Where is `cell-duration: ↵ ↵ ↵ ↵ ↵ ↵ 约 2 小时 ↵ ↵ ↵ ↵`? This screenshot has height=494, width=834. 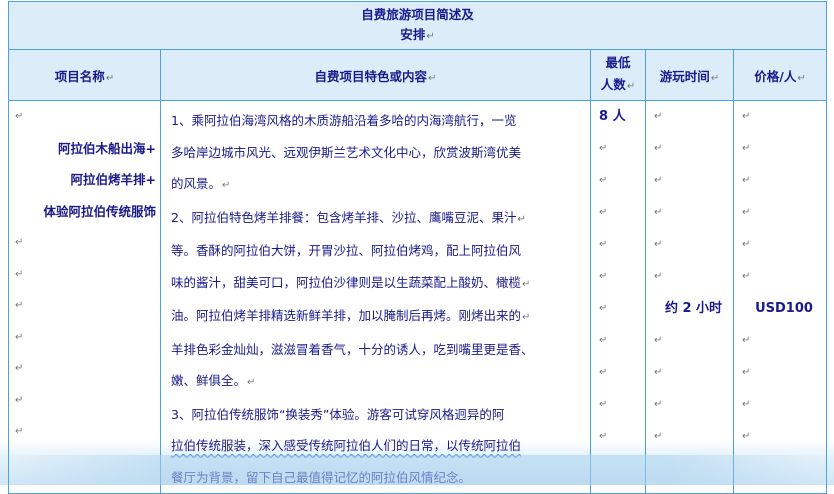
cell-duration: ↵ ↵ ↵ ↵ ↵ ↵ 约 2 小时 ↵ ↵ ↵ ↵ is located at coordinates (689, 297).